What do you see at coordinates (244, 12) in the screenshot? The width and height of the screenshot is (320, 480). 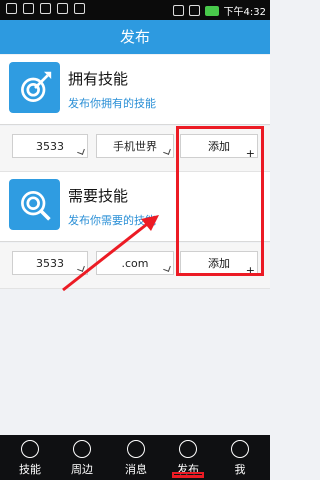 I see `status-time: 下午4:32` at bounding box center [244, 12].